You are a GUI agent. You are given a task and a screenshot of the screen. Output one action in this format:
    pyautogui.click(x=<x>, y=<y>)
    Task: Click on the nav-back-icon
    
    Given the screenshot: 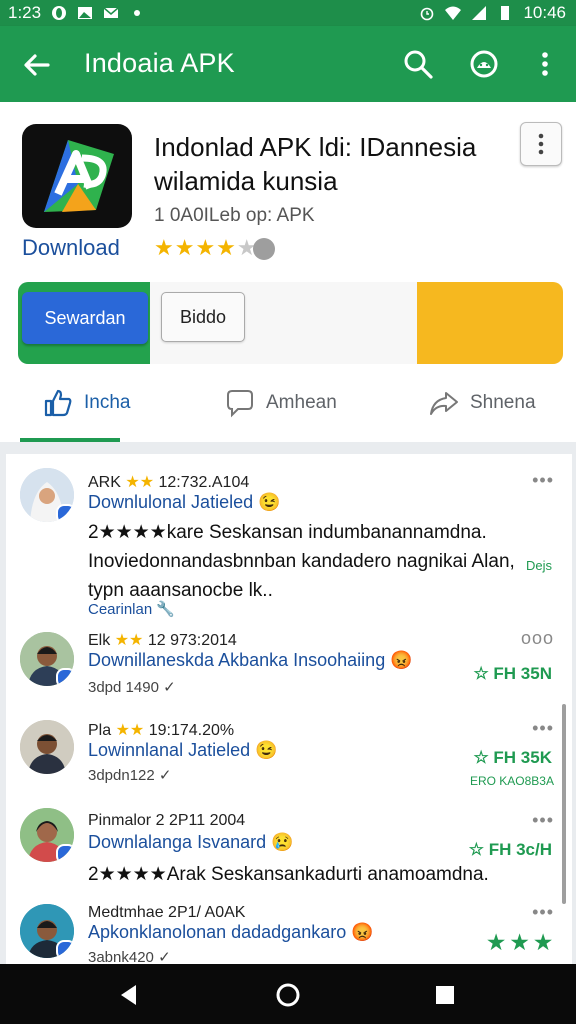 What is the action you would take?
    pyautogui.click(x=129, y=995)
    